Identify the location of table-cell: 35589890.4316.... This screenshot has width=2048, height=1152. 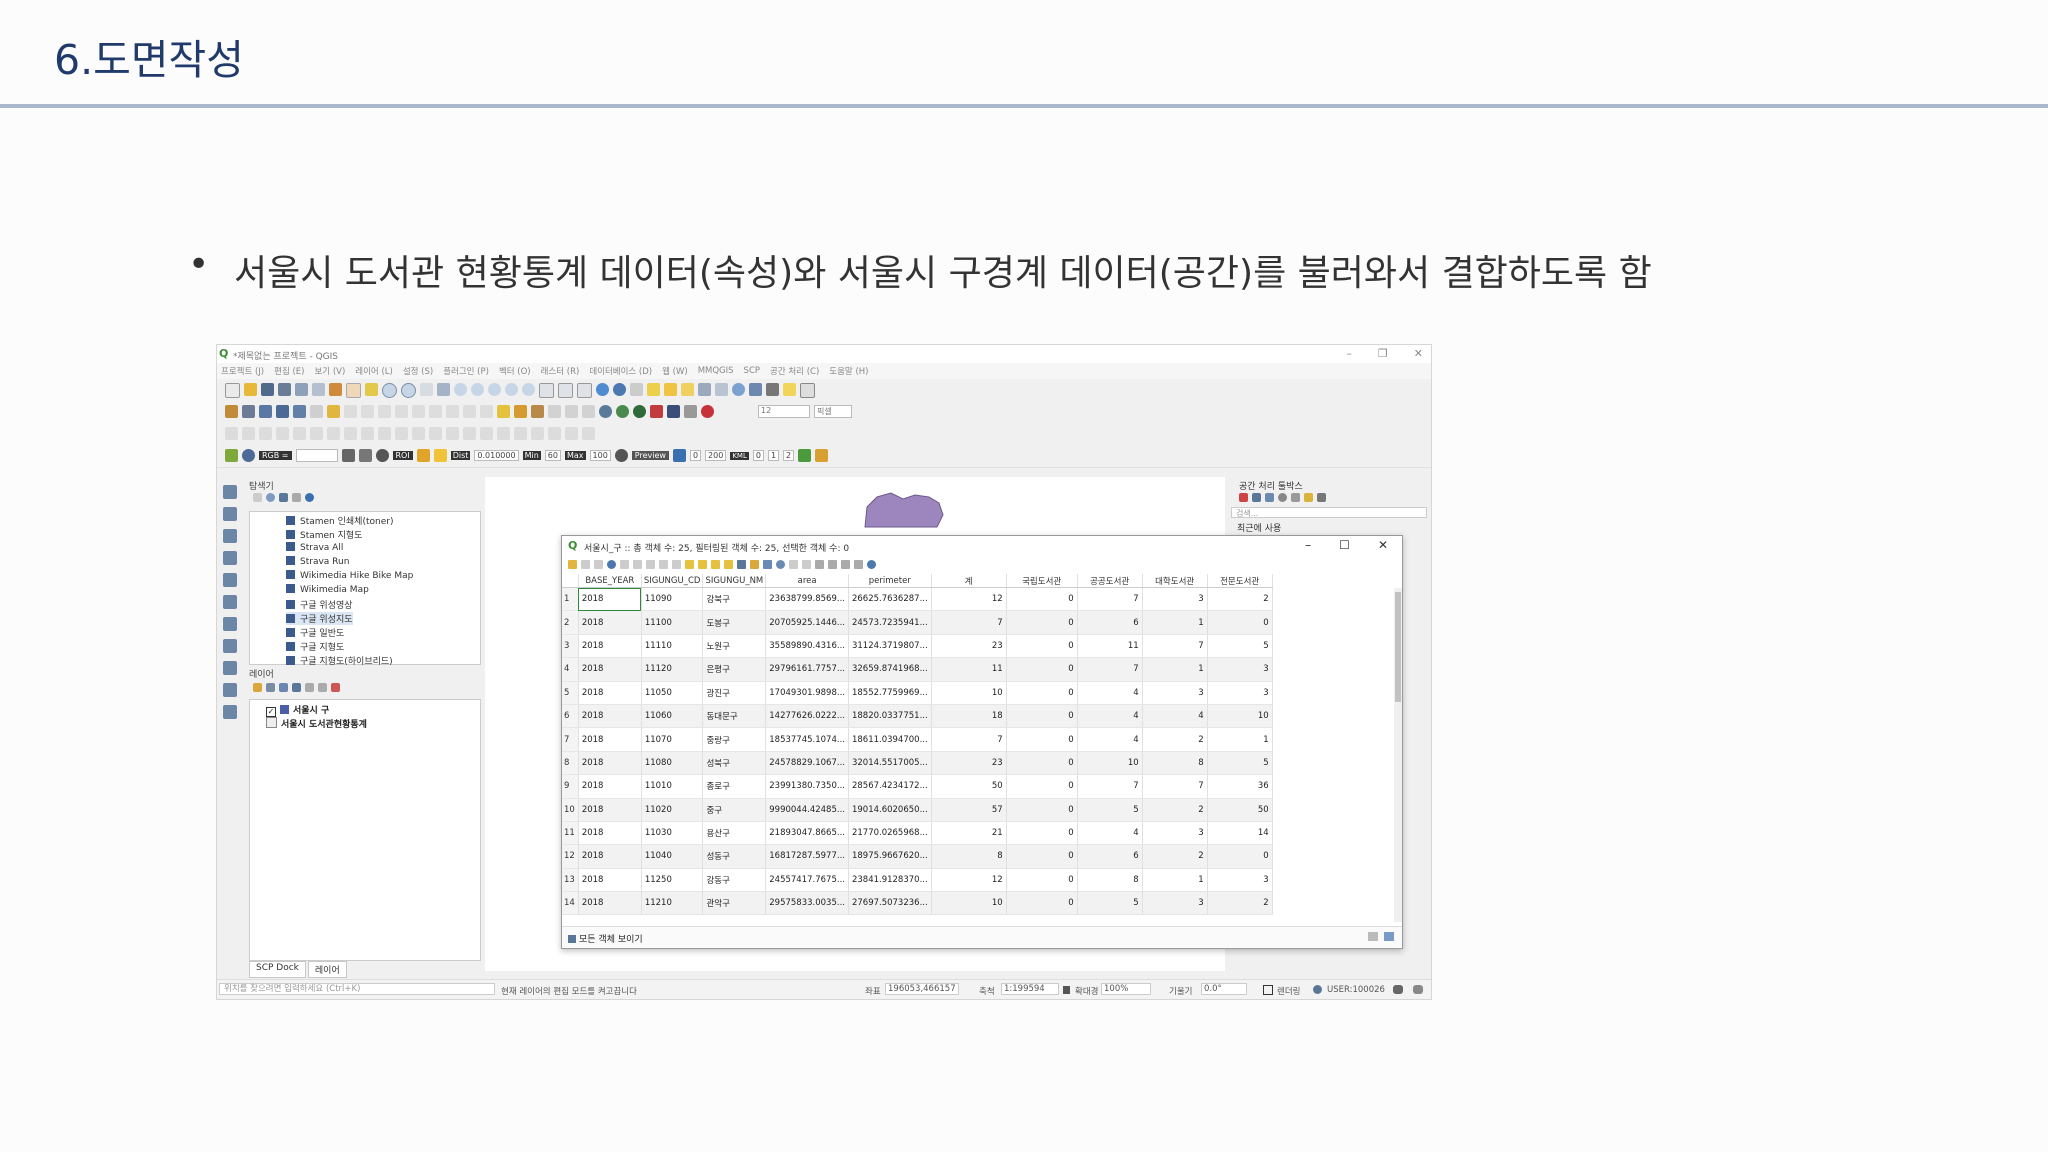
(807, 646).